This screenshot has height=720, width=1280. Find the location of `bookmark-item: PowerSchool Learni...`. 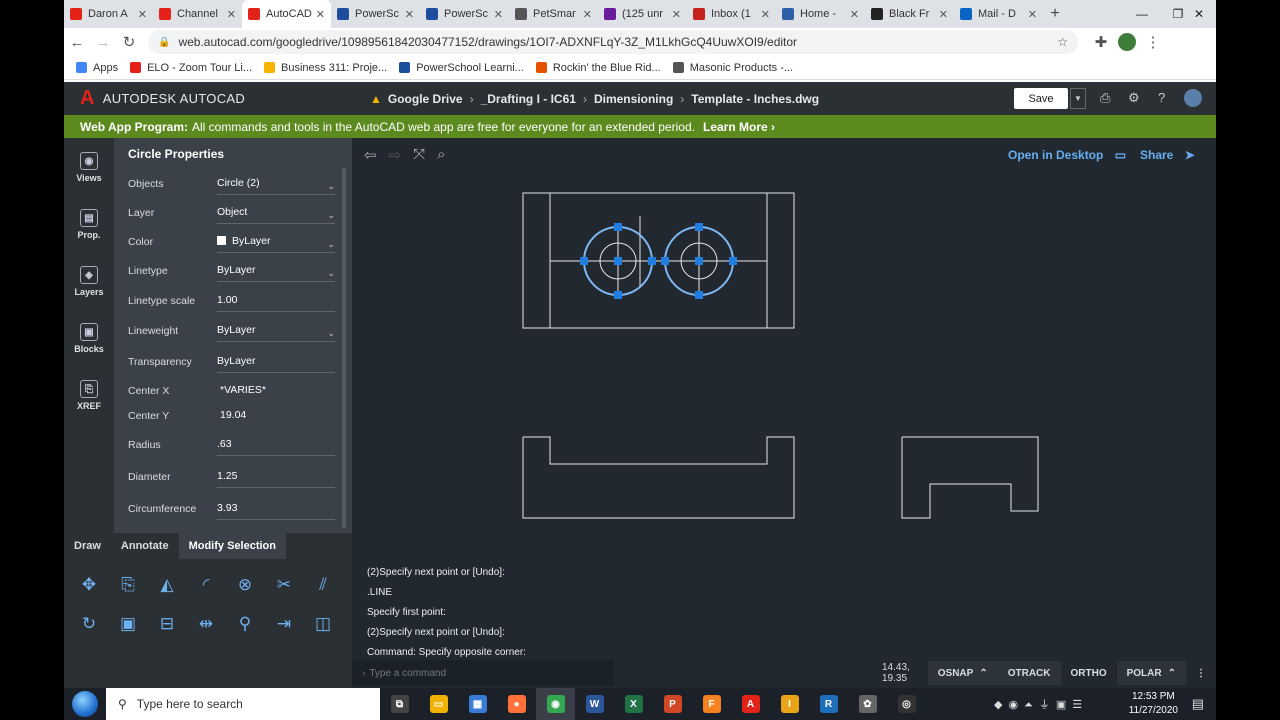

bookmark-item: PowerSchool Learni... is located at coordinates (461, 68).